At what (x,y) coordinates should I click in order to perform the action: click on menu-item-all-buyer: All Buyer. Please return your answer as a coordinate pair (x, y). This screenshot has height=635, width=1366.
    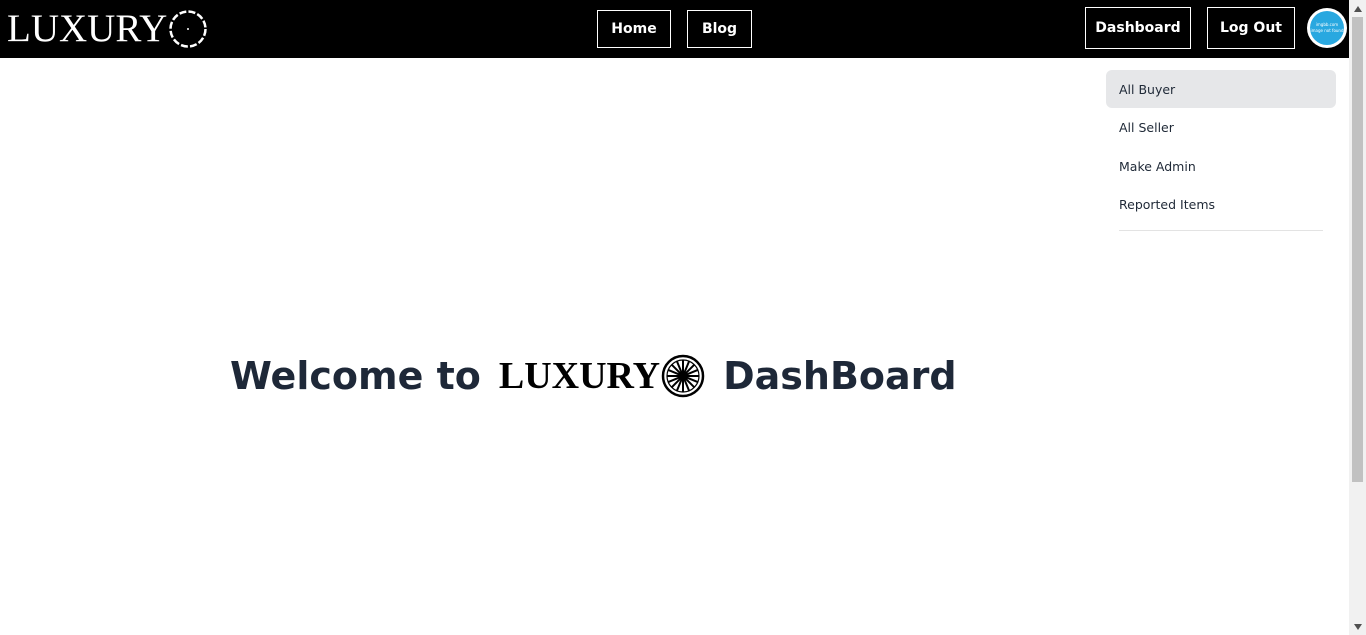
    Looking at the image, I should click on (1221, 89).